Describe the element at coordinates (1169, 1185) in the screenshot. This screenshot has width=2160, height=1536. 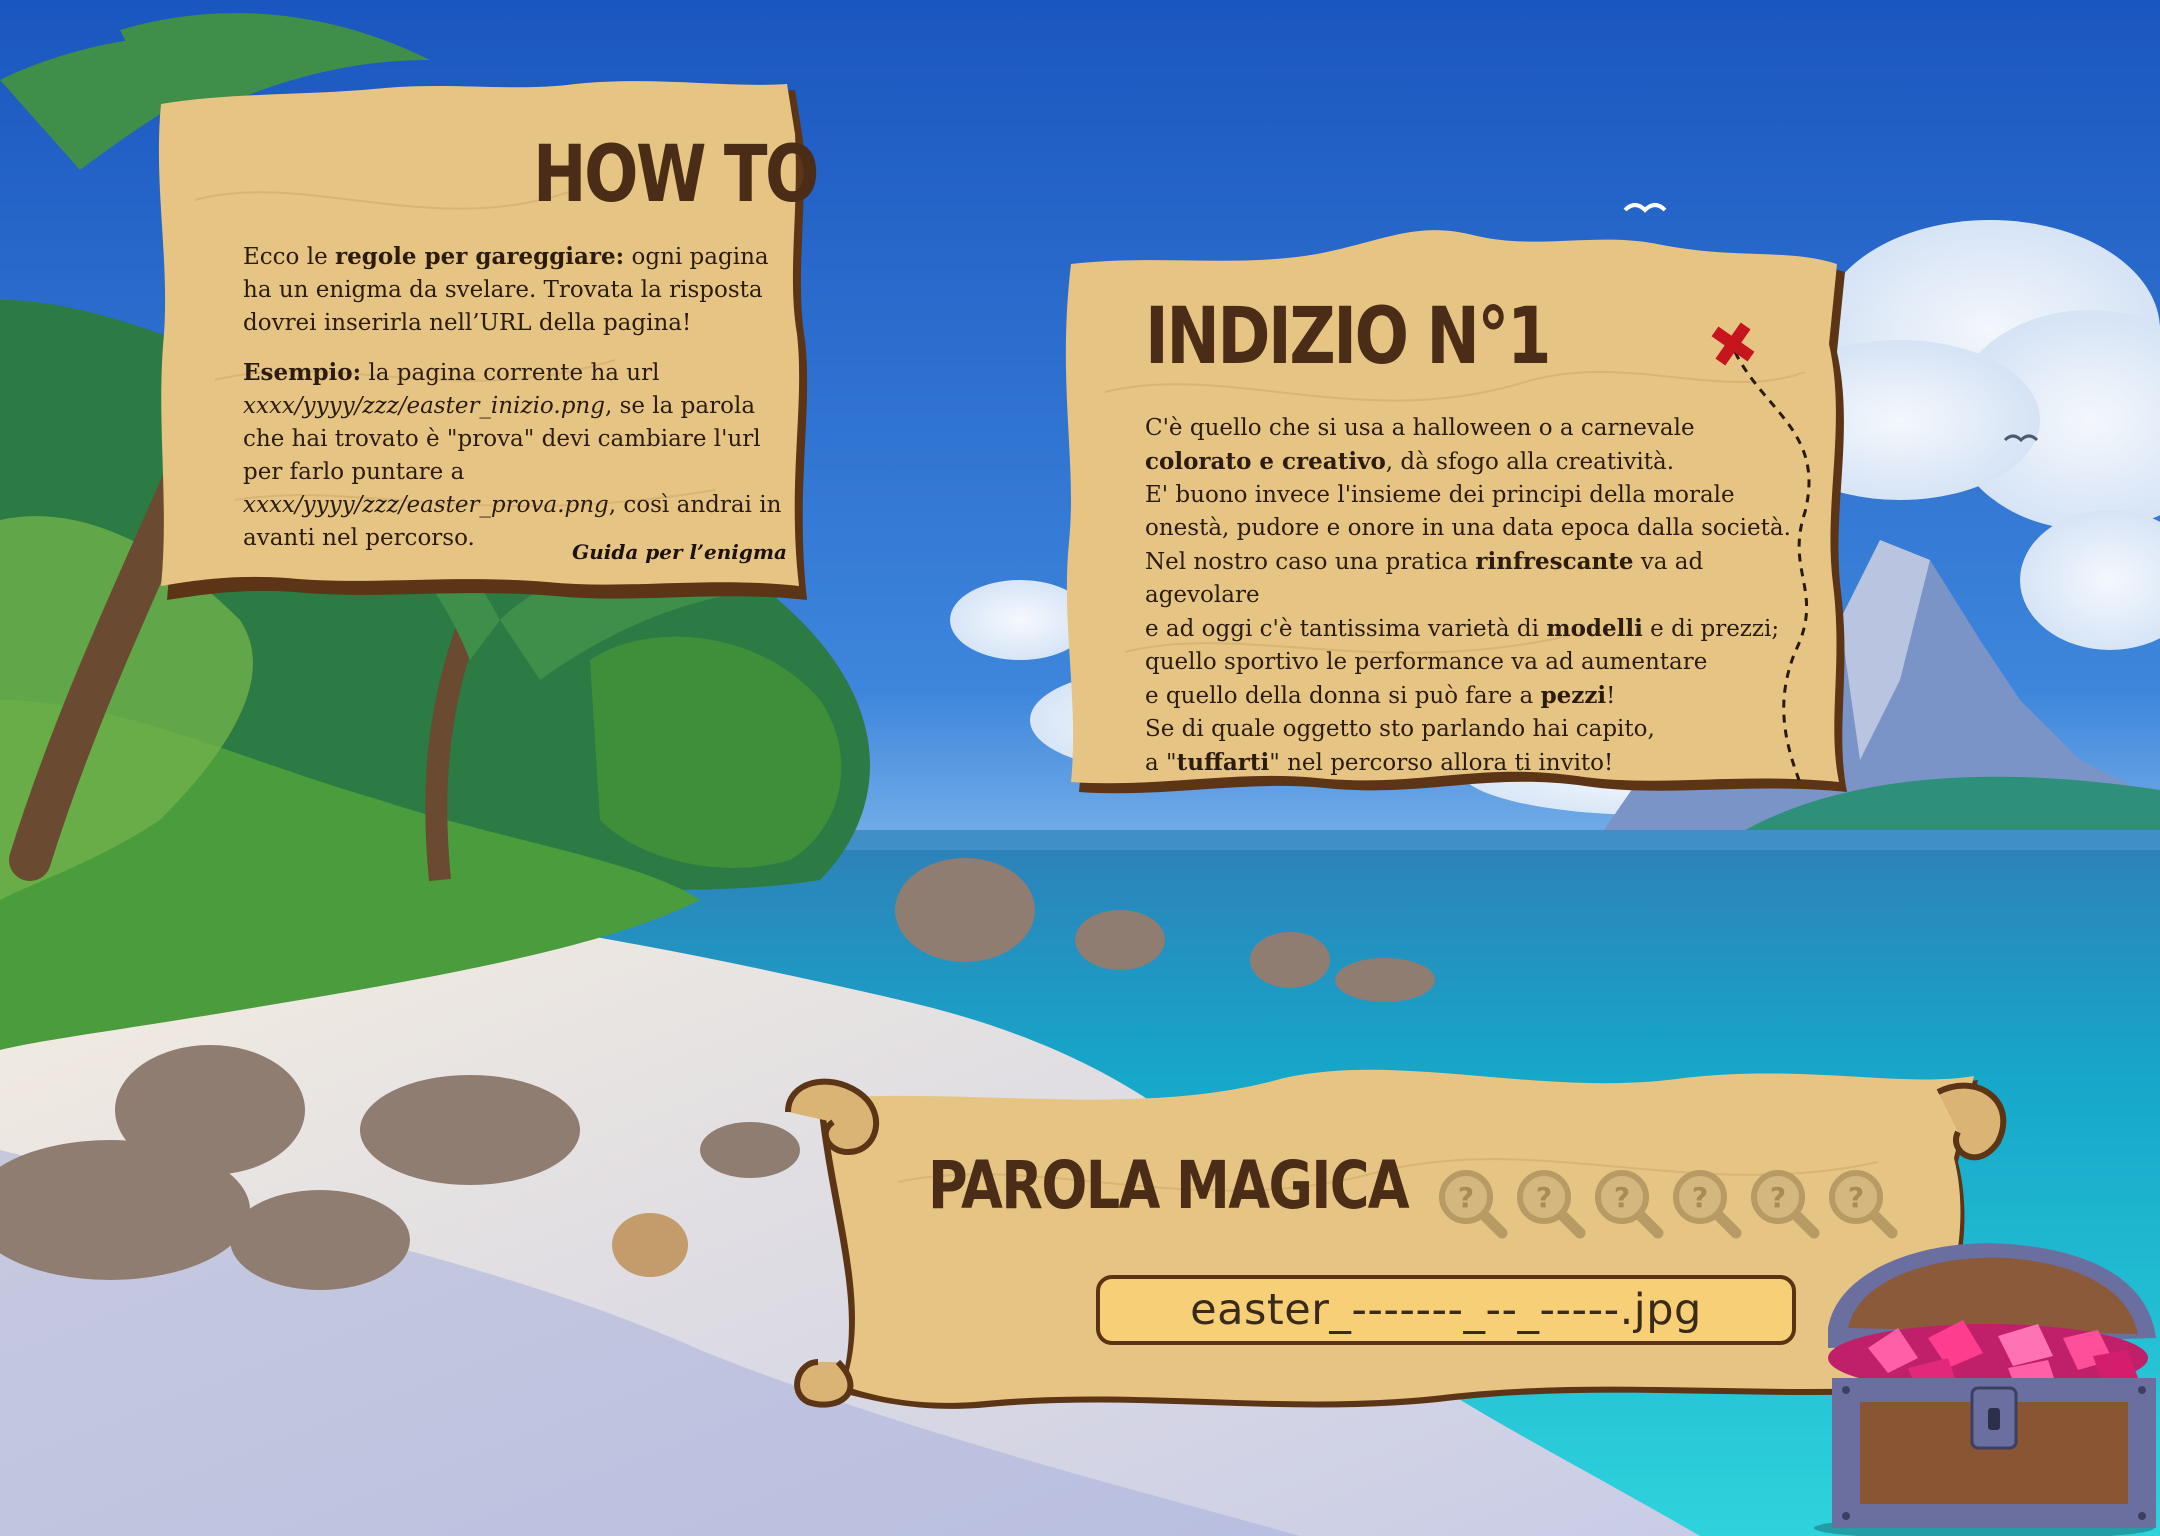
I see `magic-word-title: PAROLA MAGICA` at that location.